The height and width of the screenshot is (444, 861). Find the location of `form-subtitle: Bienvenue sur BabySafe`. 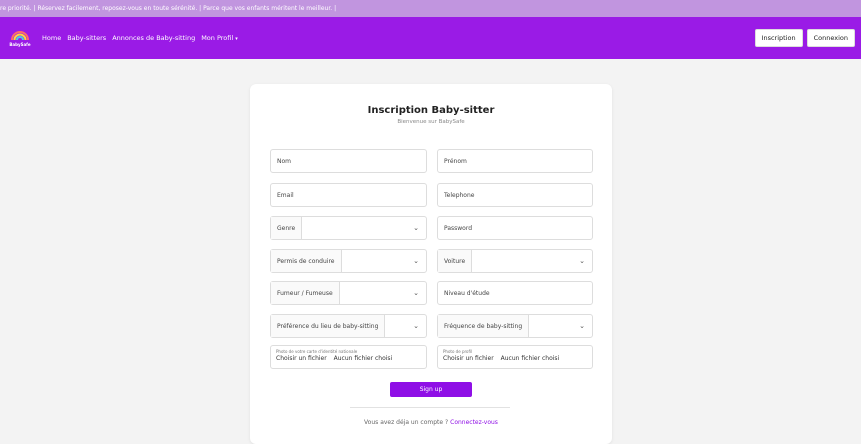

form-subtitle: Bienvenue sur BabySafe is located at coordinates (431, 122).